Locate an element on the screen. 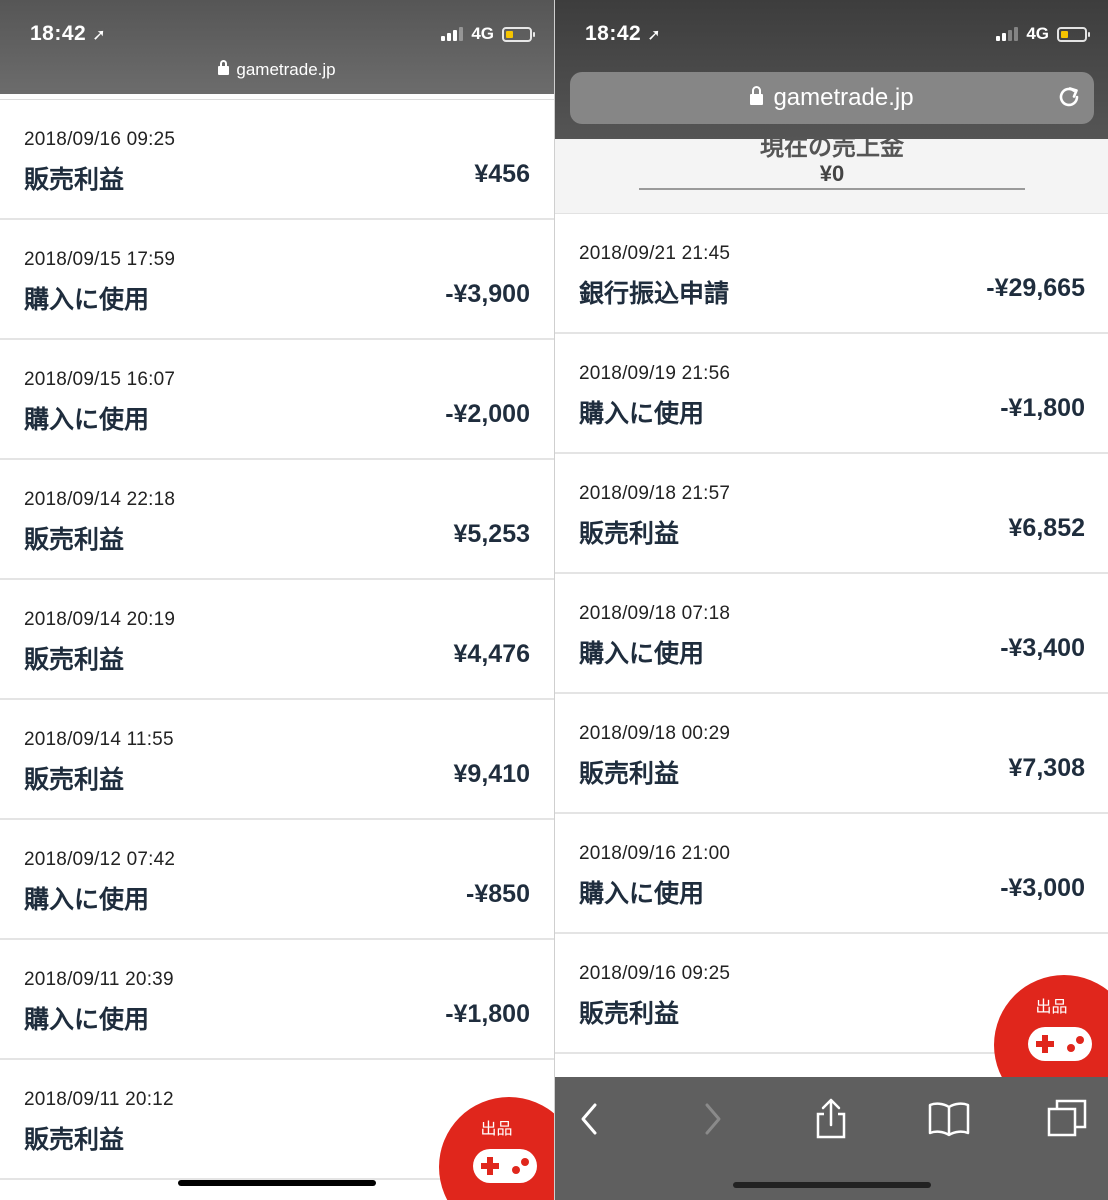 The width and height of the screenshot is (1108, 1200). address-bar-compact: gametrade.jp is located at coordinates (277, 70).